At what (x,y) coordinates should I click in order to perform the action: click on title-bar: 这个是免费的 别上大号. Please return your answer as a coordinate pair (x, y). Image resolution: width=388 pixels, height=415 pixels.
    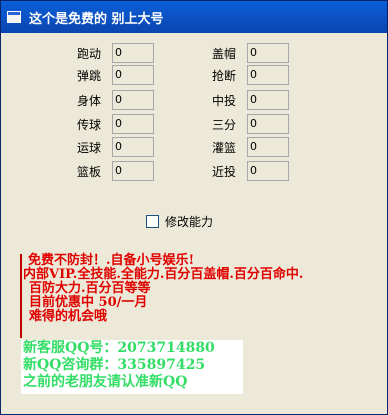
    Looking at the image, I should click on (194, 17).